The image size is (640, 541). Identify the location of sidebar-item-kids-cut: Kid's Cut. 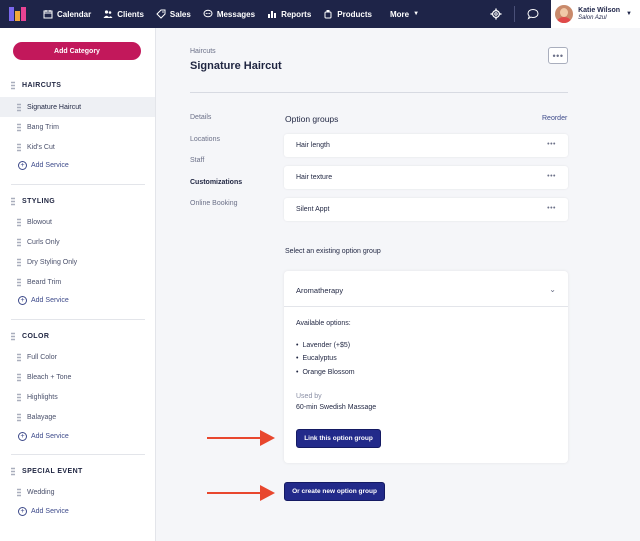
(77, 147).